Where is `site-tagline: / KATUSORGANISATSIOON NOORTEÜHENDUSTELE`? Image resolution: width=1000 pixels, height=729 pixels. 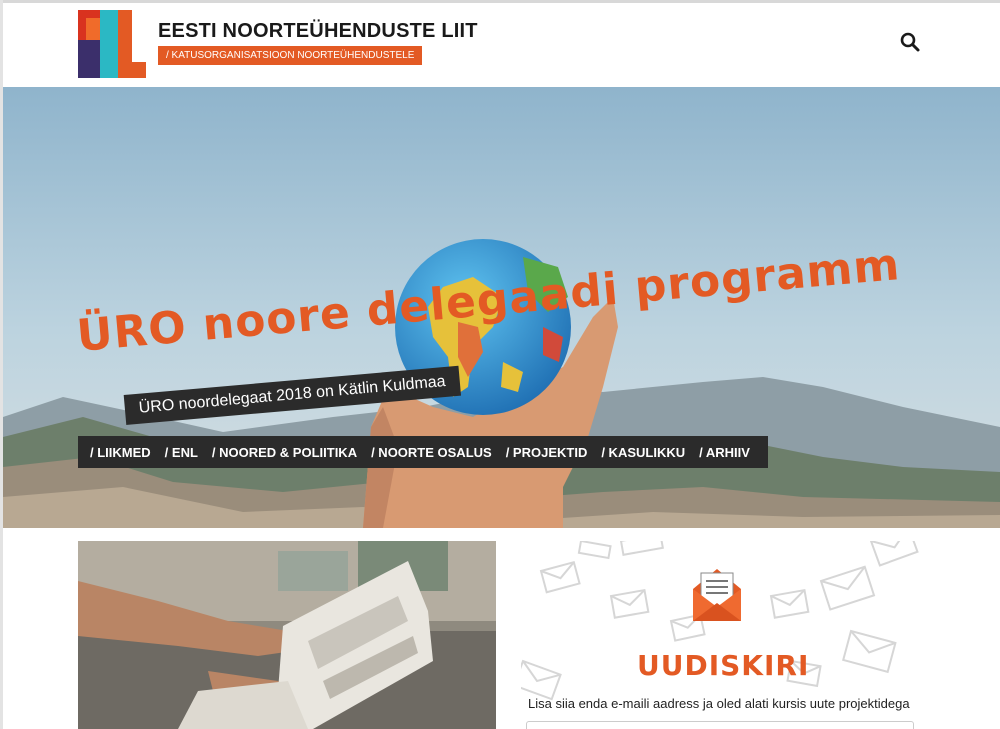
site-tagline: / KATUSORGANISATSIOON NOORTEÜHENDUSTELE is located at coordinates (290, 55).